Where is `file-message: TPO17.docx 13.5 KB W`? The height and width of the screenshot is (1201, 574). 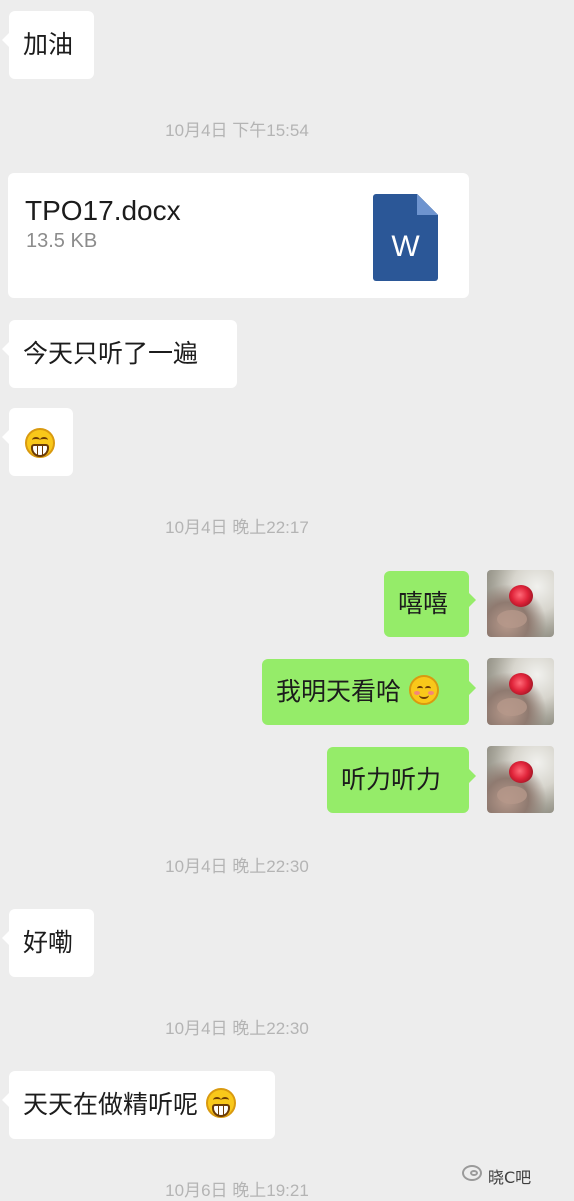
file-message: TPO17.docx 13.5 KB W is located at coordinates (238, 235).